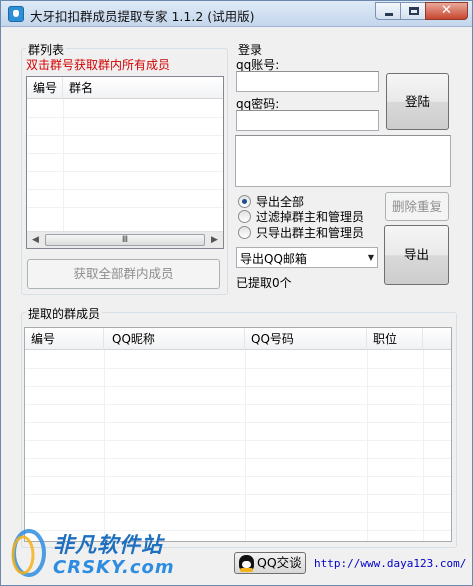  Describe the element at coordinates (388, 11) in the screenshot. I see `minimize-button` at that location.